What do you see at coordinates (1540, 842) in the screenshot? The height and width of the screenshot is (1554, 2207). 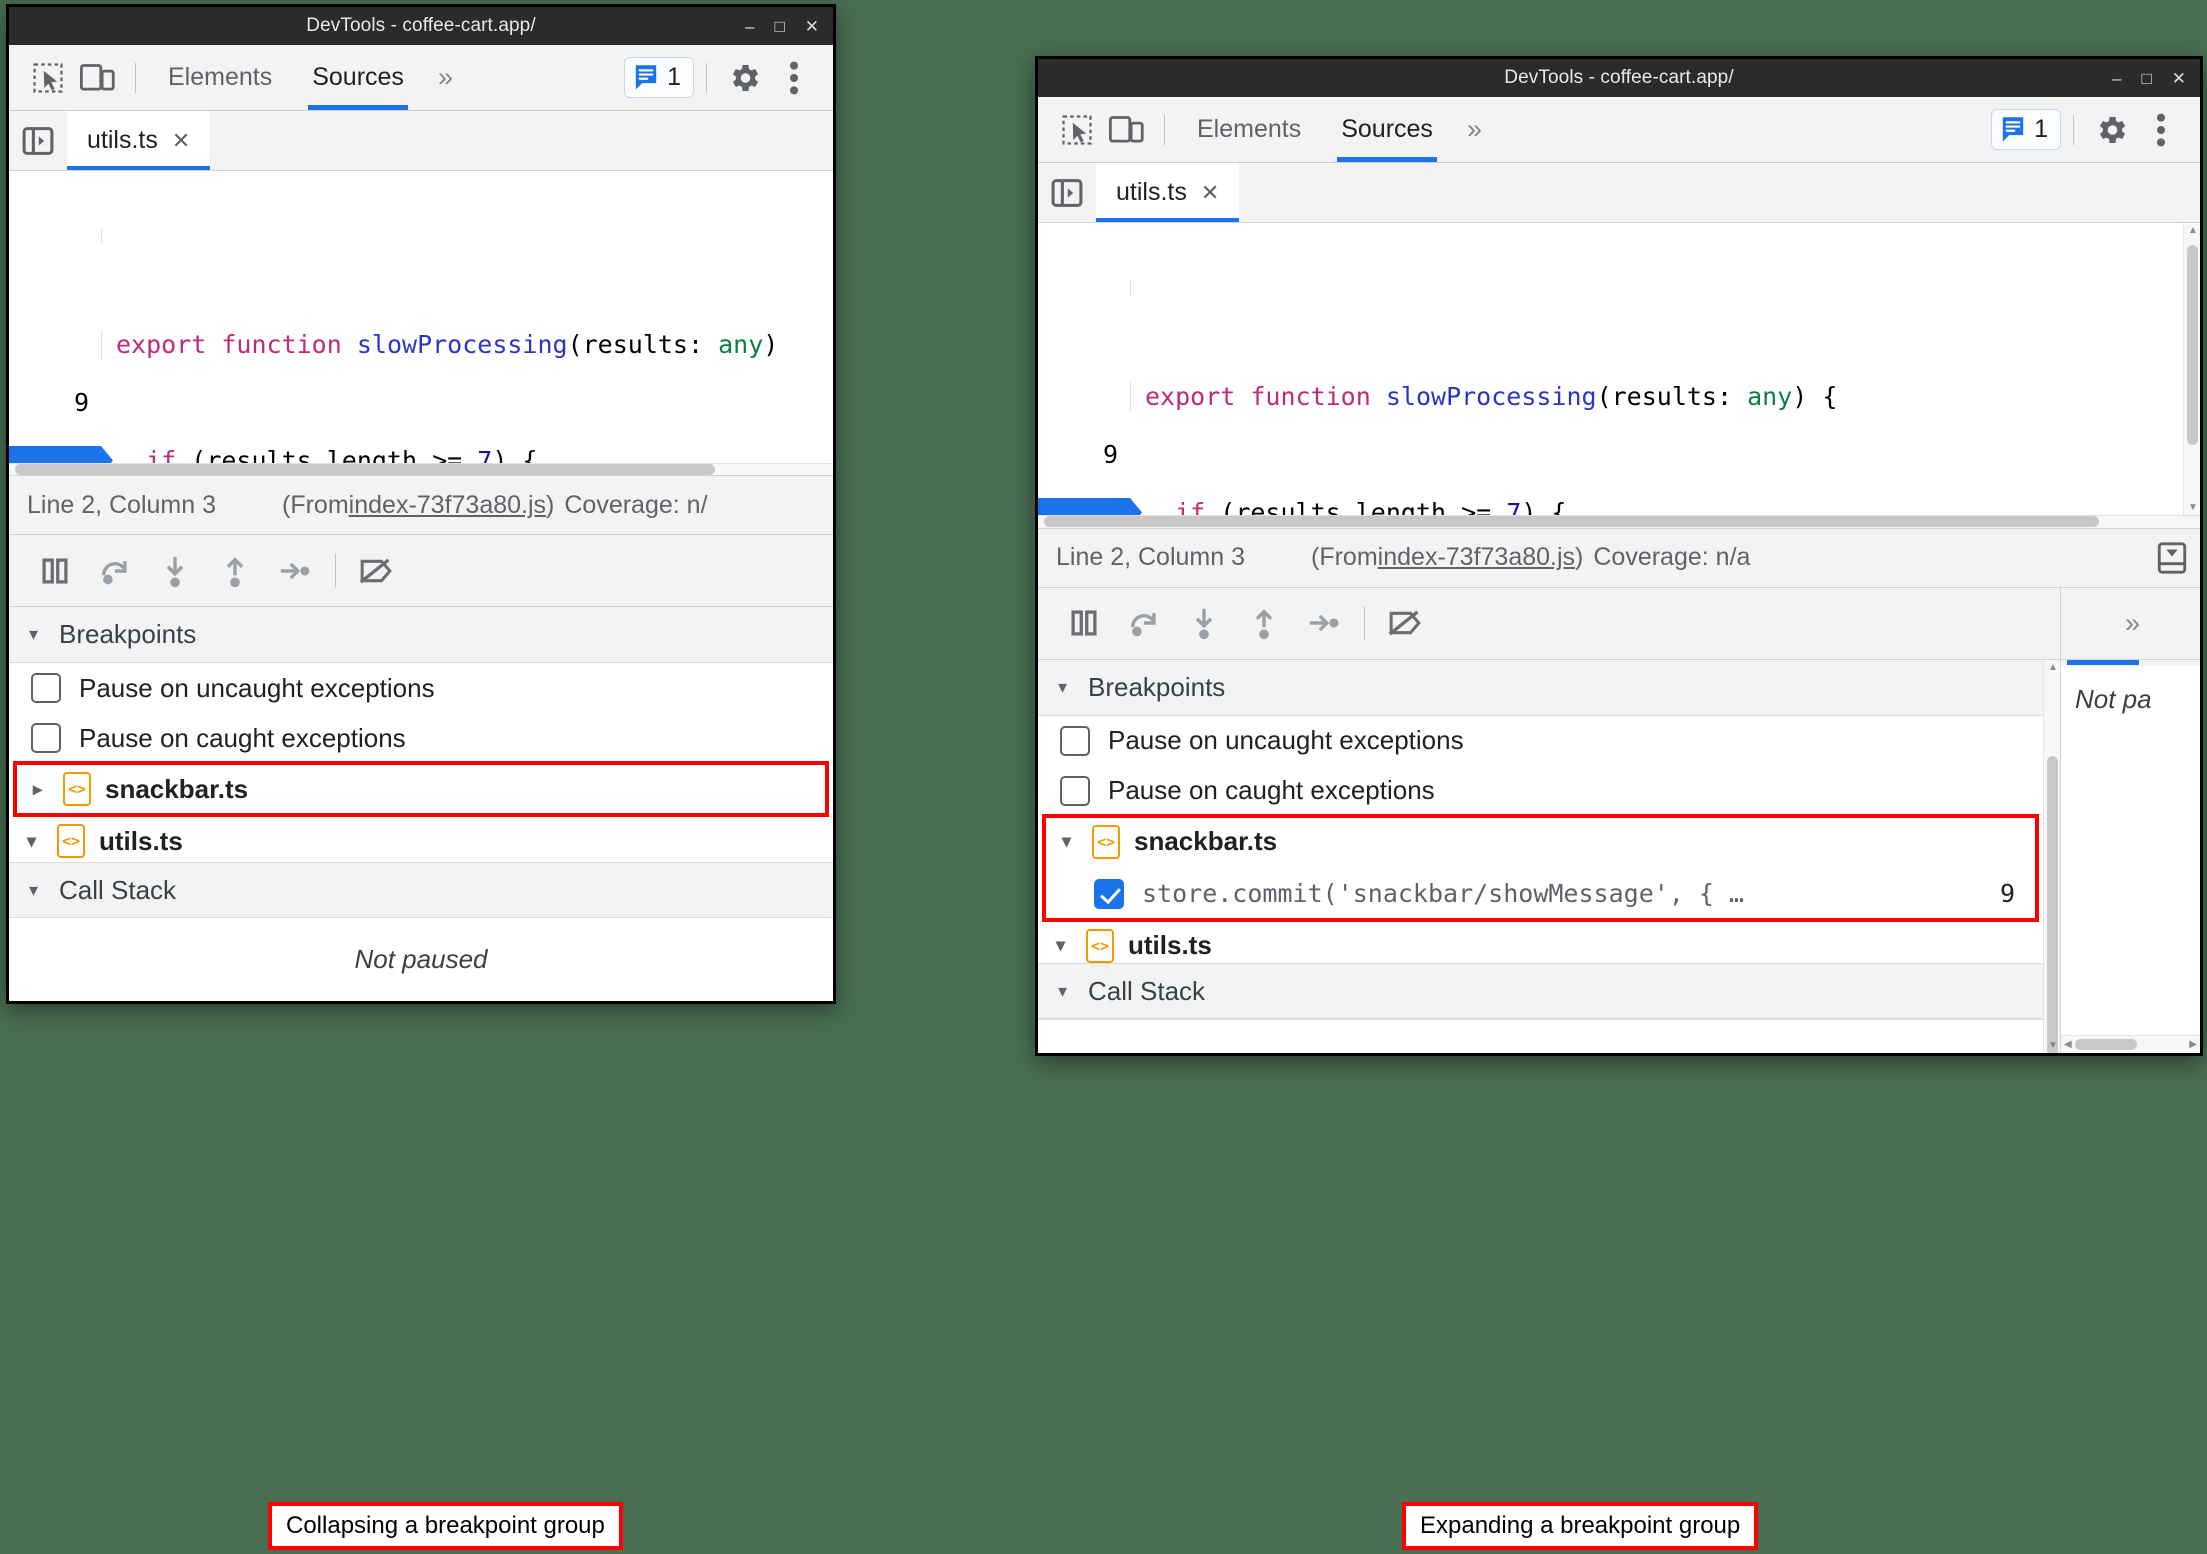 I see `breakpoint-group-snackbar: ▾ <> snackbar.ts` at bounding box center [1540, 842].